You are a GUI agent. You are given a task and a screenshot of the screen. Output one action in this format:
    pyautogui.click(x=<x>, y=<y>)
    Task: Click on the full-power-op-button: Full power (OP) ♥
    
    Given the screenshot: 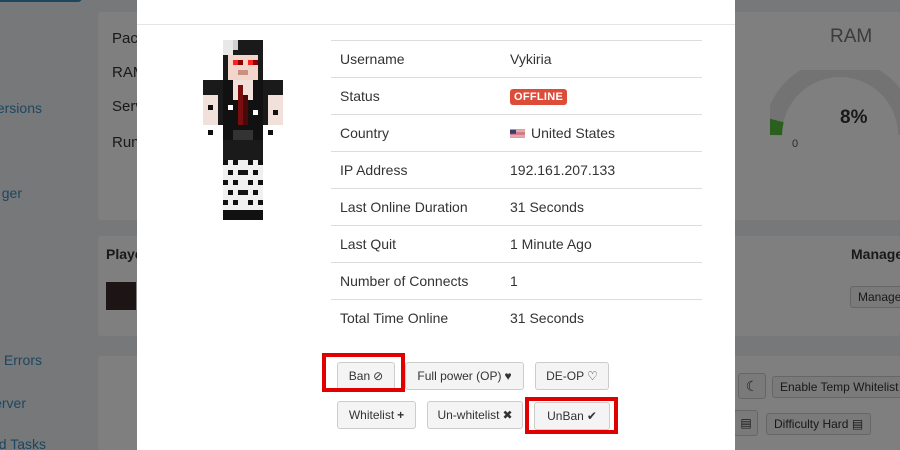 What is the action you would take?
    pyautogui.click(x=464, y=376)
    